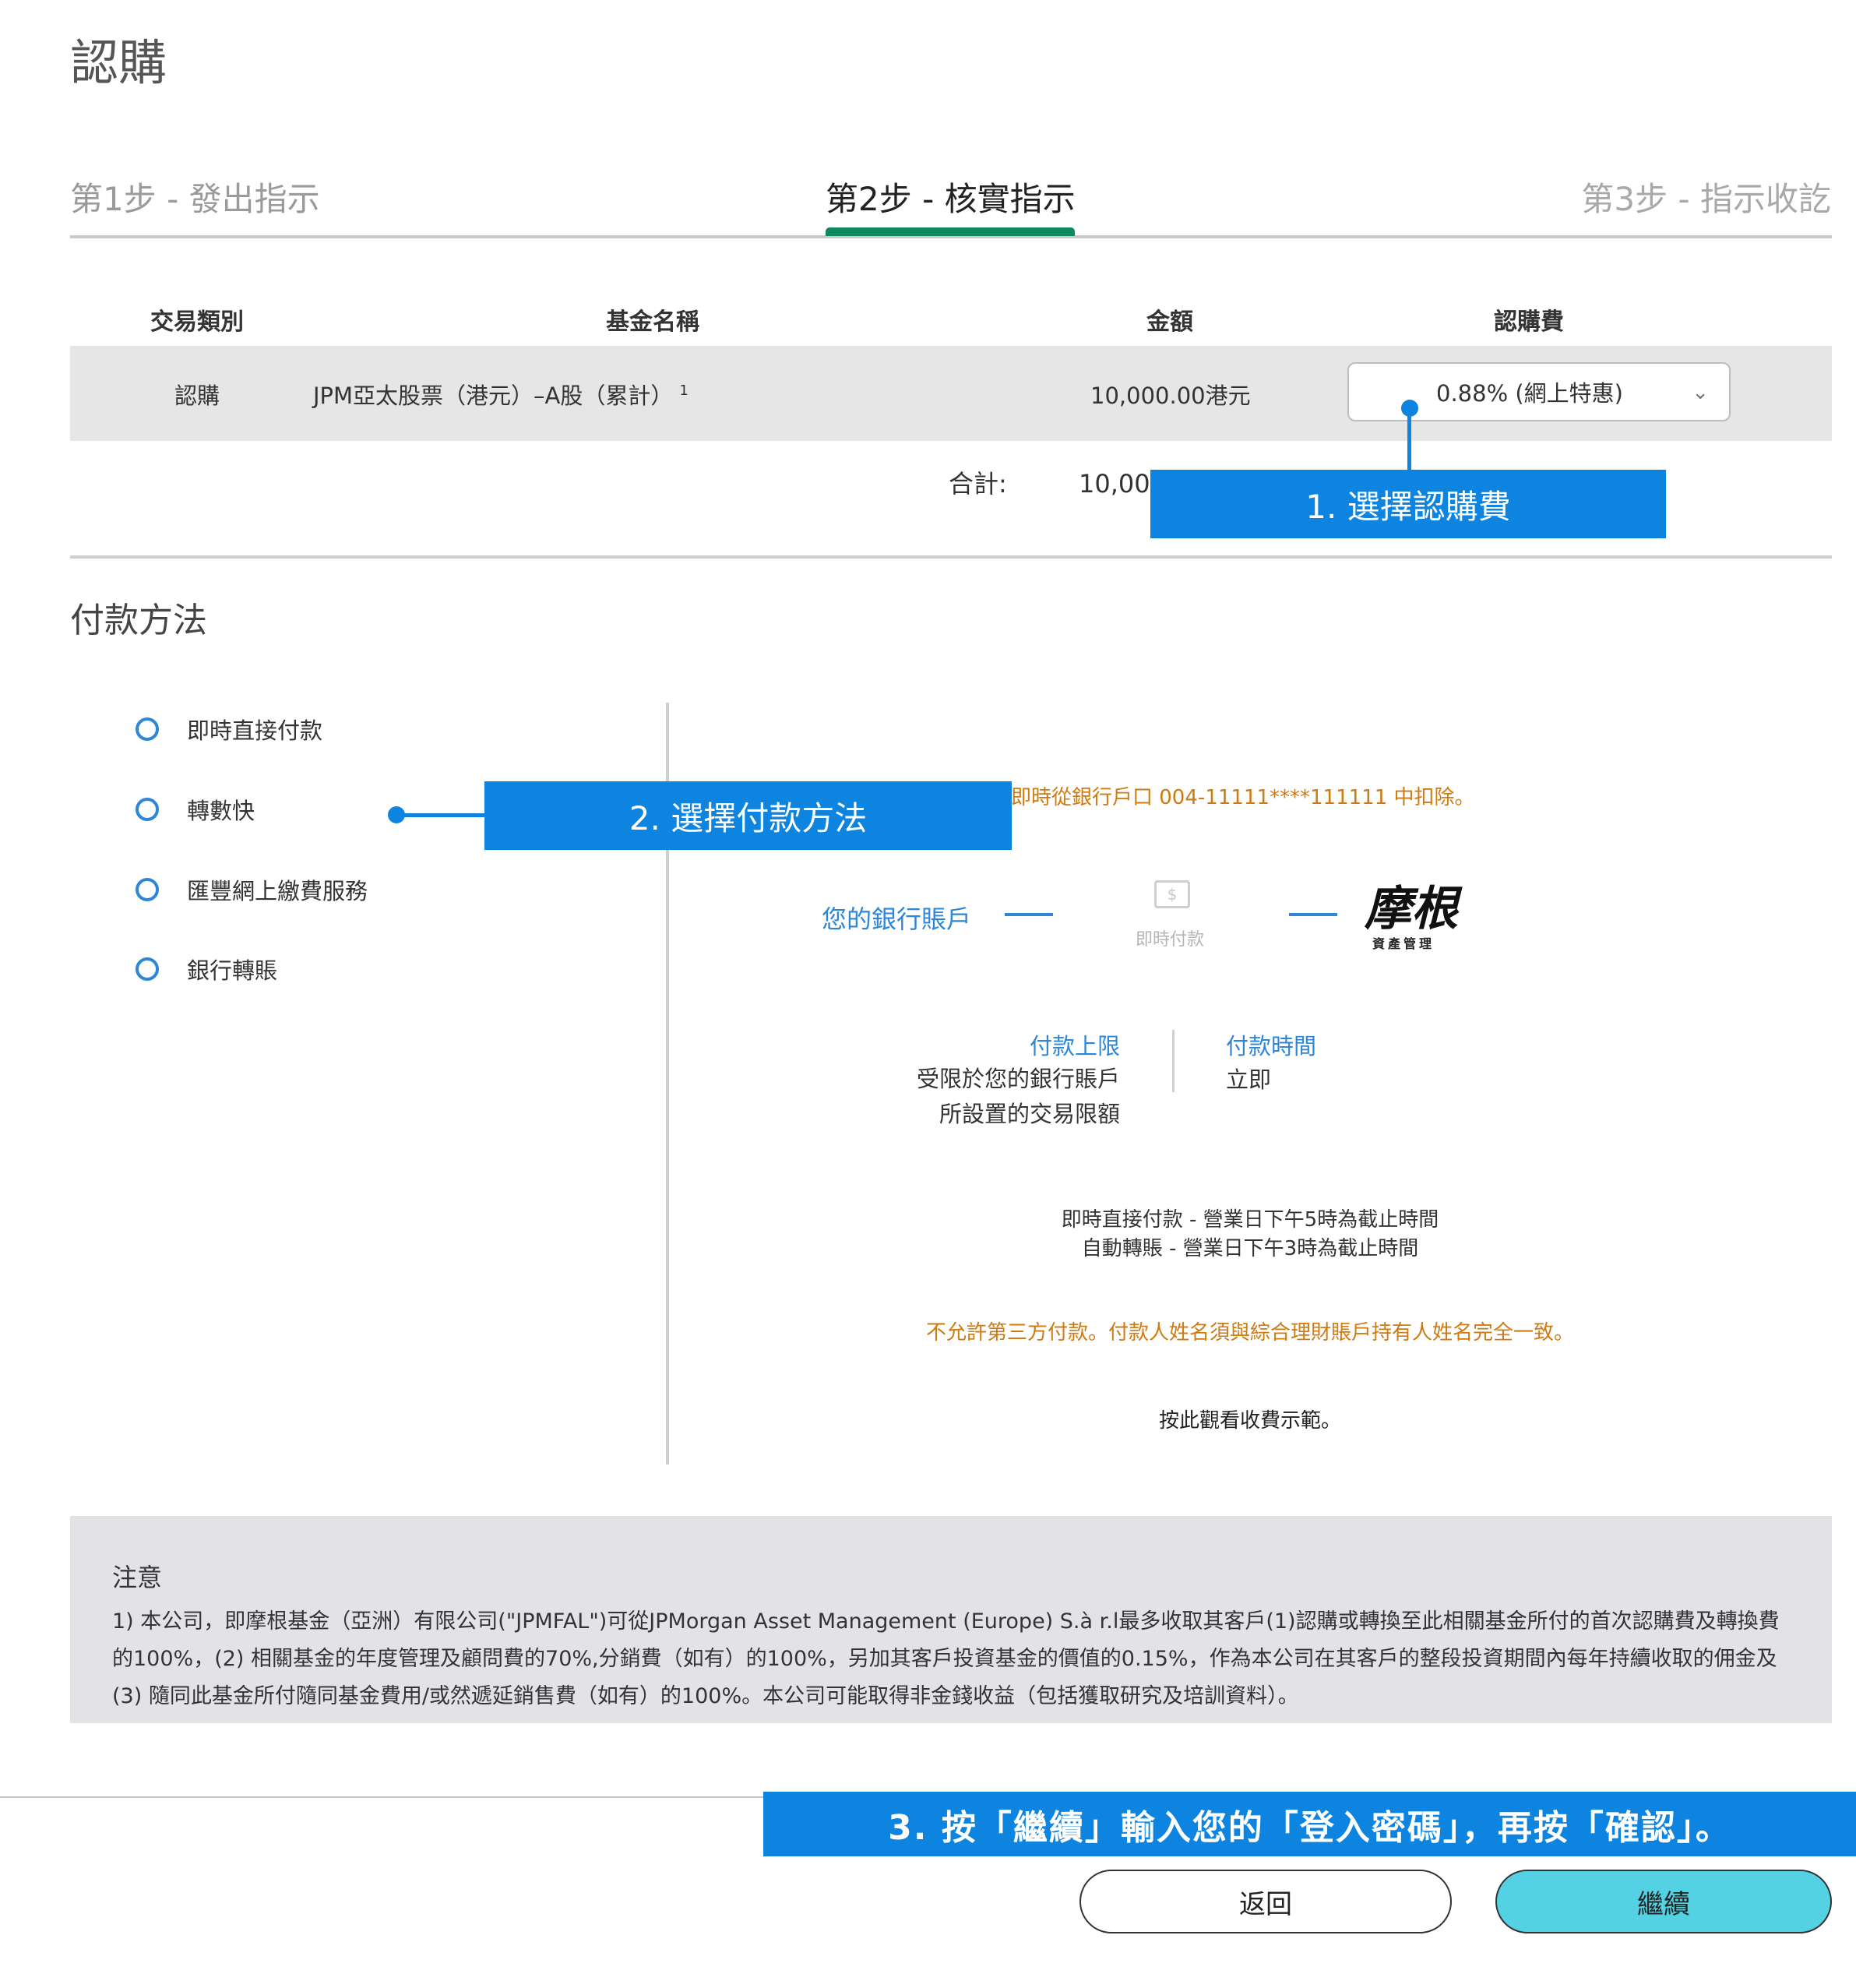 The image size is (1856, 1988). I want to click on callout-1-dot, so click(1409, 409).